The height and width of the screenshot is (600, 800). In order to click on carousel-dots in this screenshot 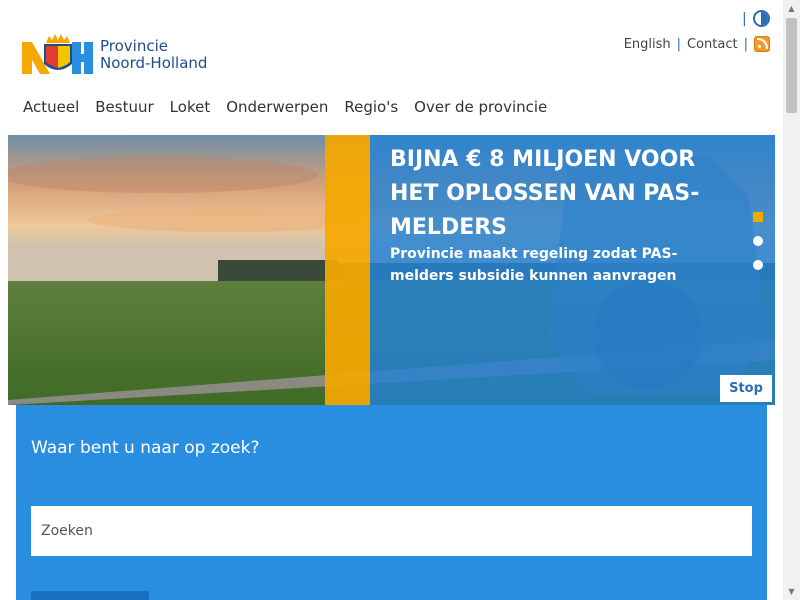, I will do `click(758, 241)`.